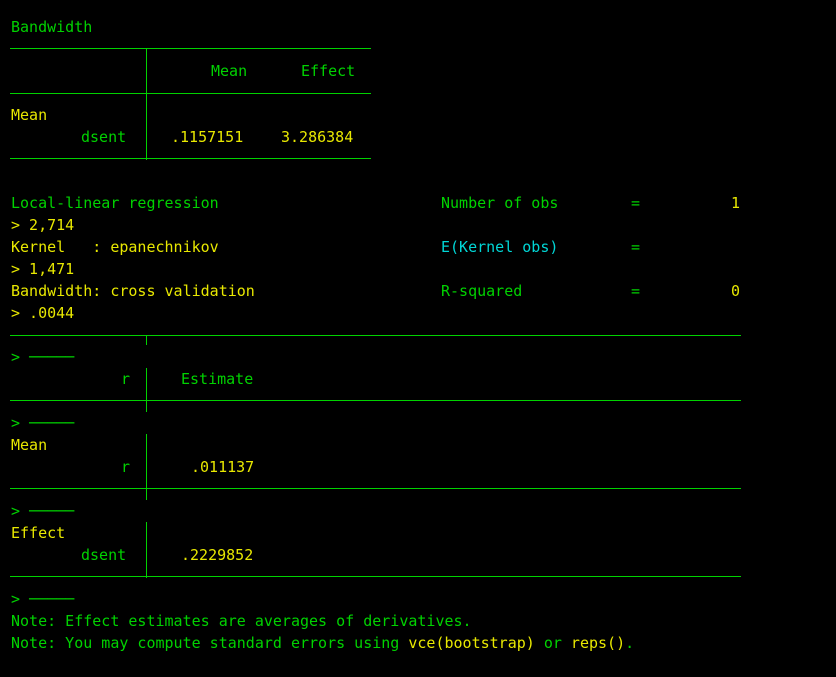  What do you see at coordinates (636, 203) in the screenshot?
I see `obs-equals: =` at bounding box center [636, 203].